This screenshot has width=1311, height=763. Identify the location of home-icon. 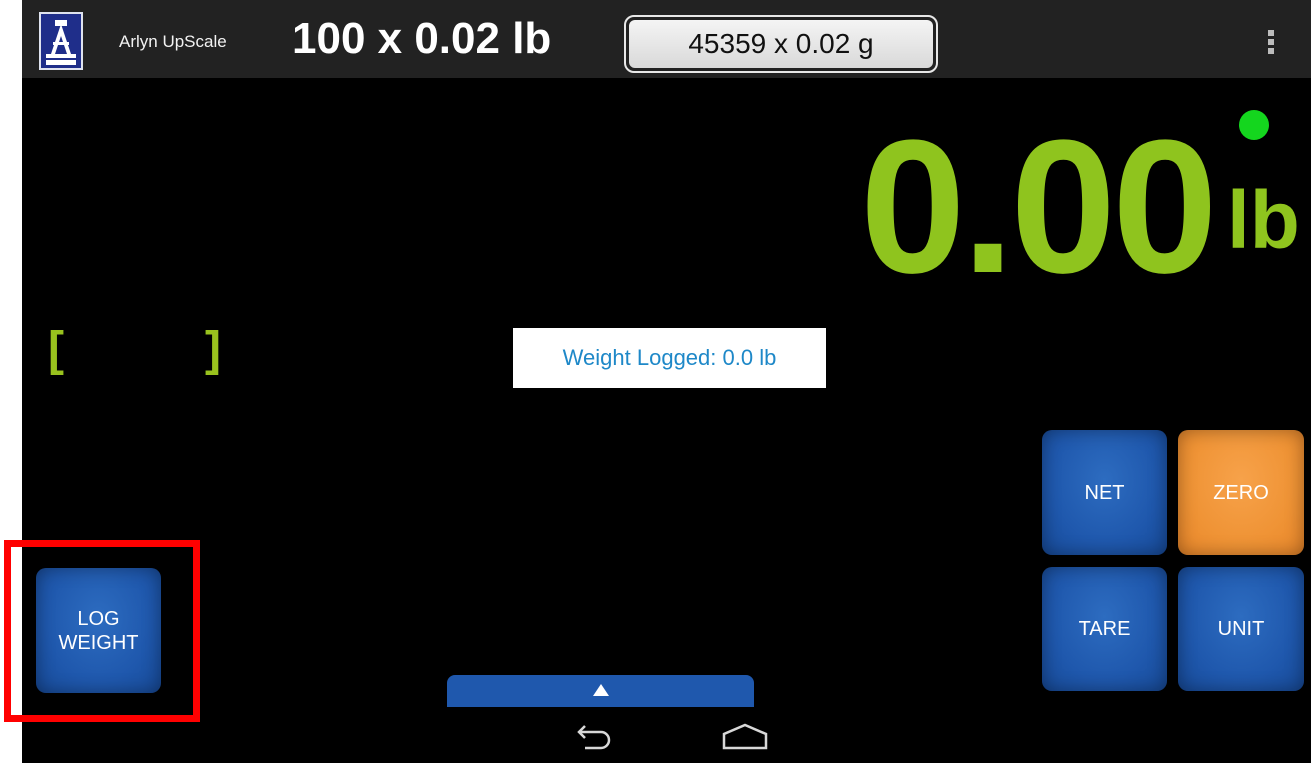
(745, 739).